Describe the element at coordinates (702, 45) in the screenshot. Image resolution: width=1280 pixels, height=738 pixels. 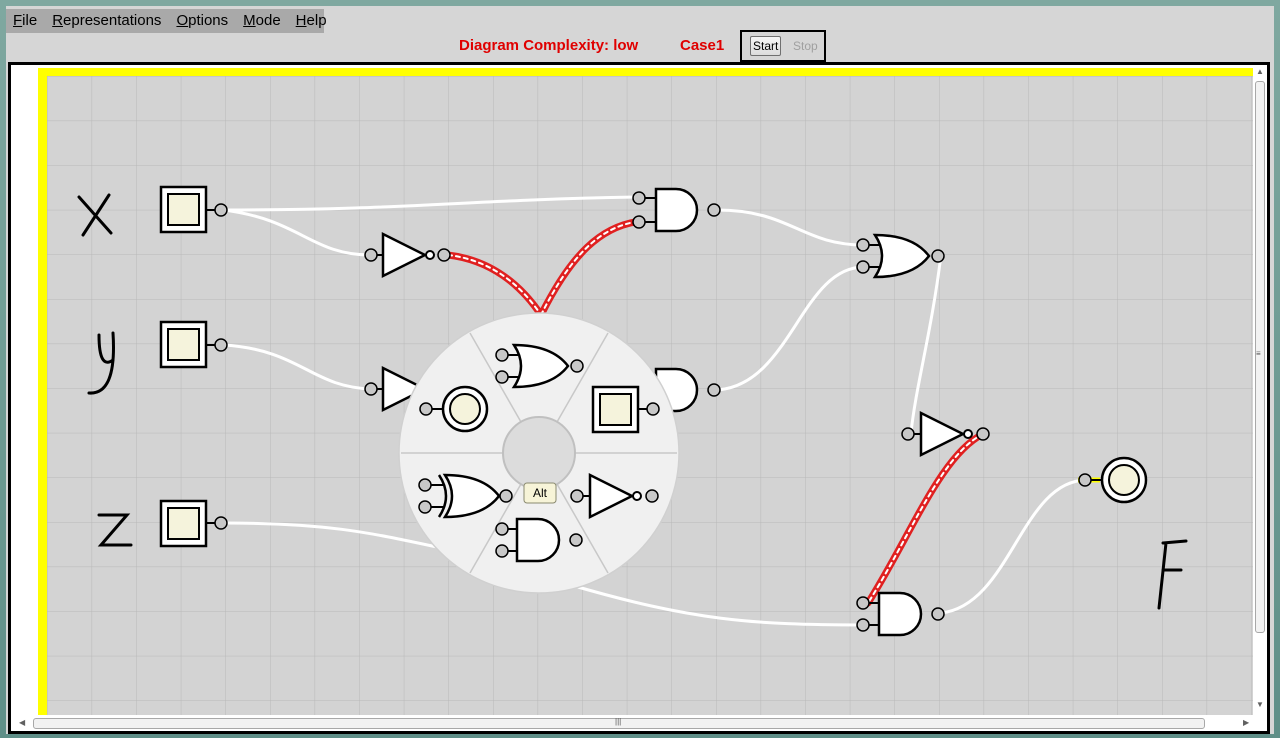
I see `case-label: Case1` at that location.